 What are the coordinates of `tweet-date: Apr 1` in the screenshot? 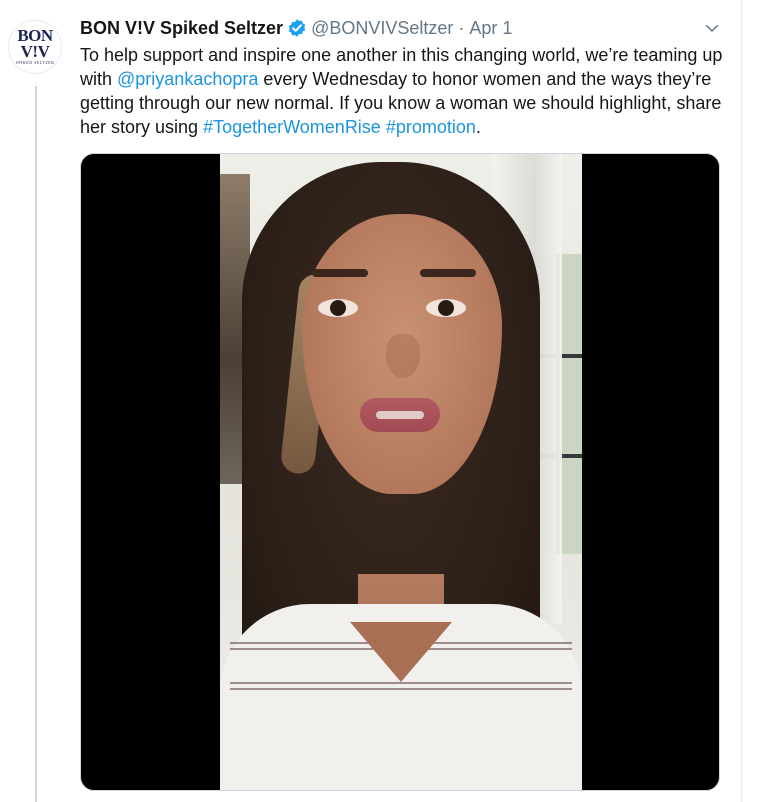 It's located at (490, 28).